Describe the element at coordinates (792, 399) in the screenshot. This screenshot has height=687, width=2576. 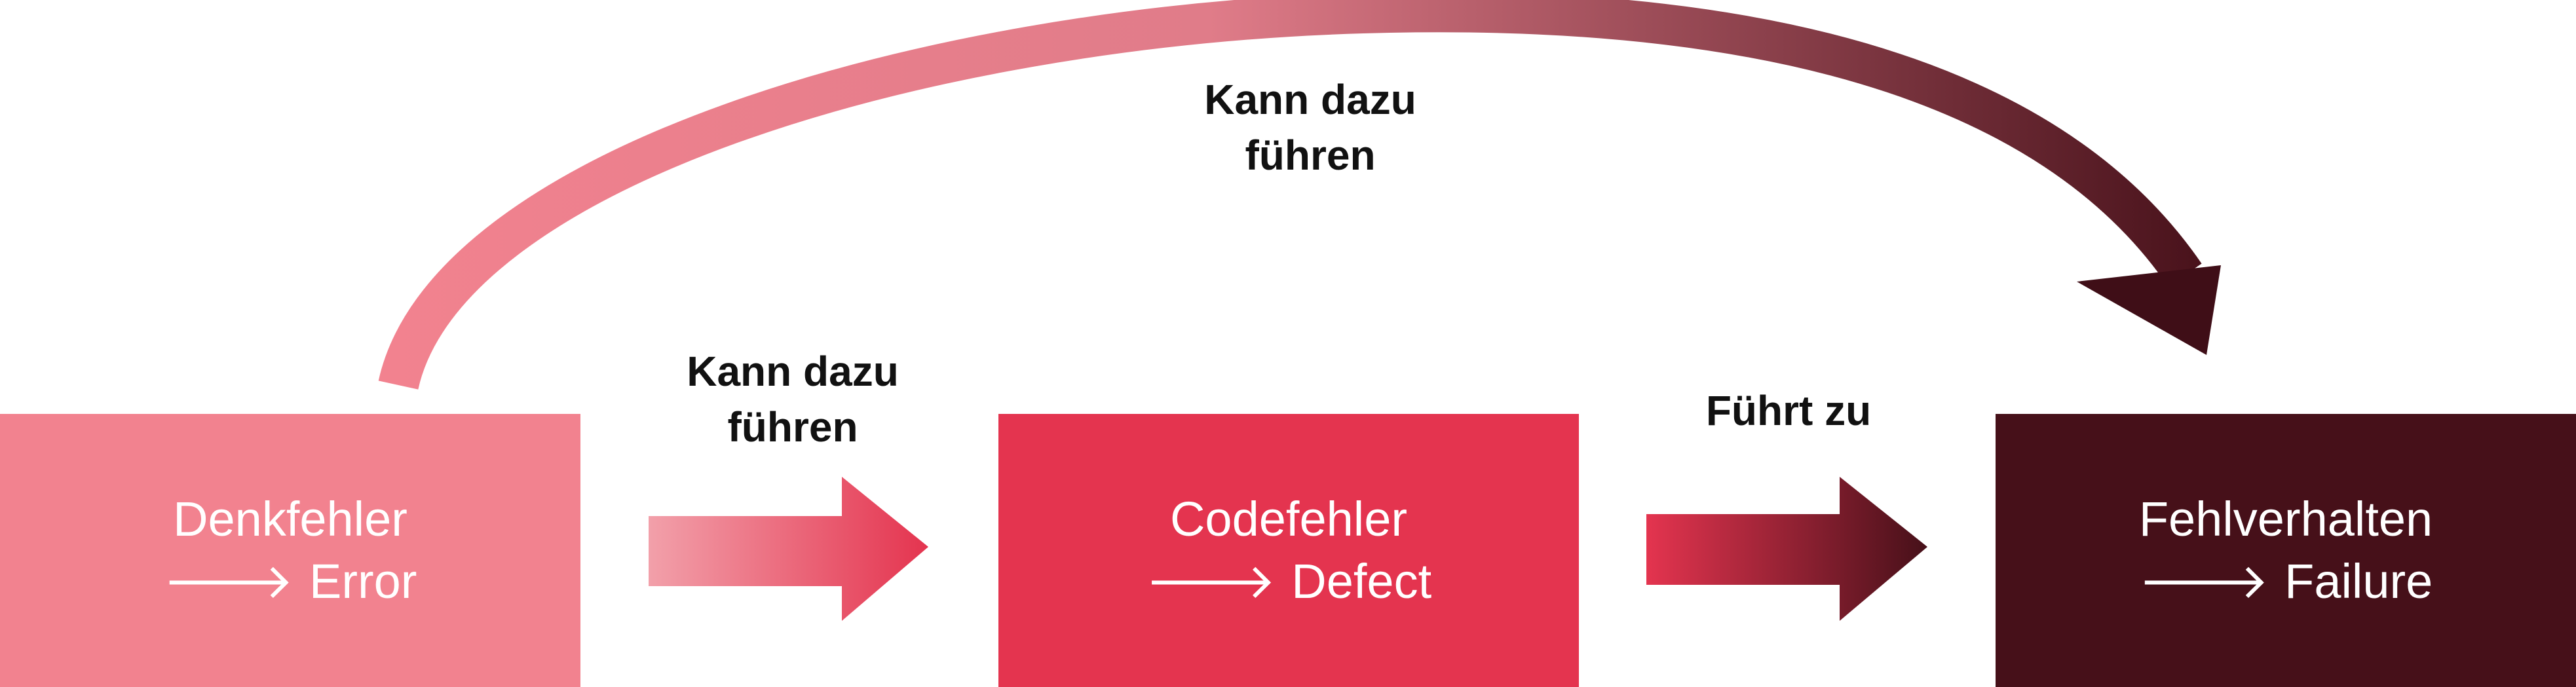
I see `edge-label-error-to-defect: Kann dazu führen` at that location.